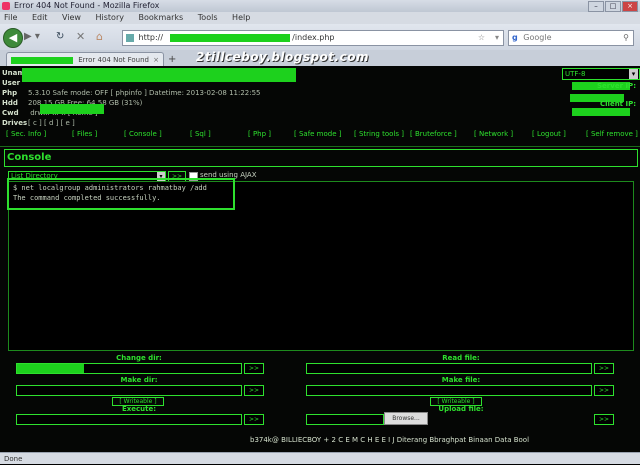 The width and height of the screenshot is (640, 465). What do you see at coordinates (493, 134) in the screenshot?
I see `nav-network: [ Network ]` at bounding box center [493, 134].